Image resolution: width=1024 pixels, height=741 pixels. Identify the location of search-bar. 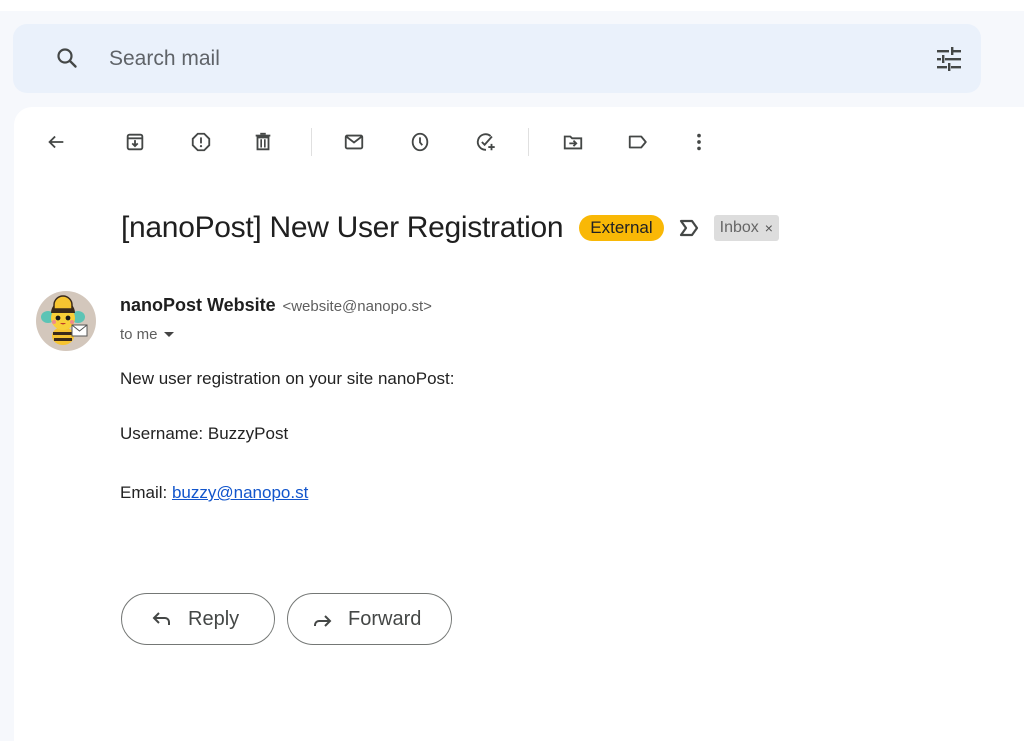
(497, 58).